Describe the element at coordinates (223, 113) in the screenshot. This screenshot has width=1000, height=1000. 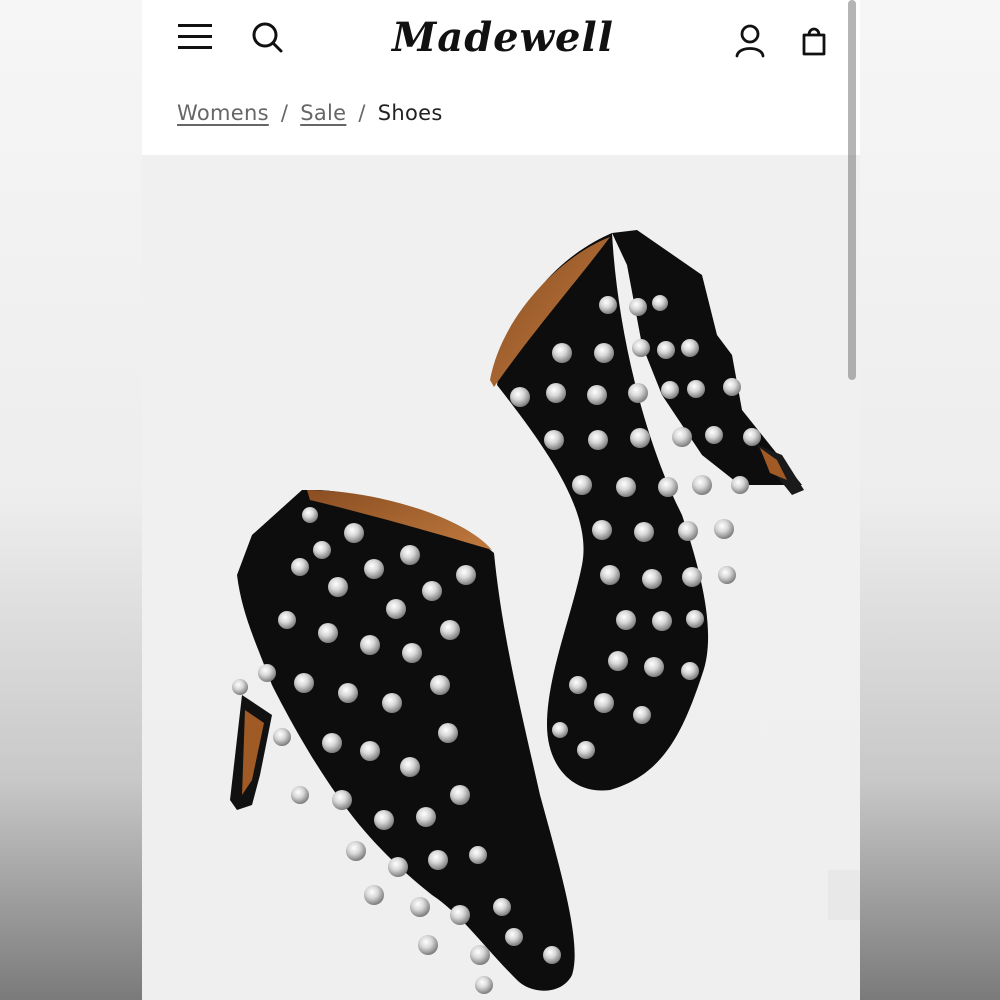
I see `breadcrumb-link-womens: Womens` at that location.